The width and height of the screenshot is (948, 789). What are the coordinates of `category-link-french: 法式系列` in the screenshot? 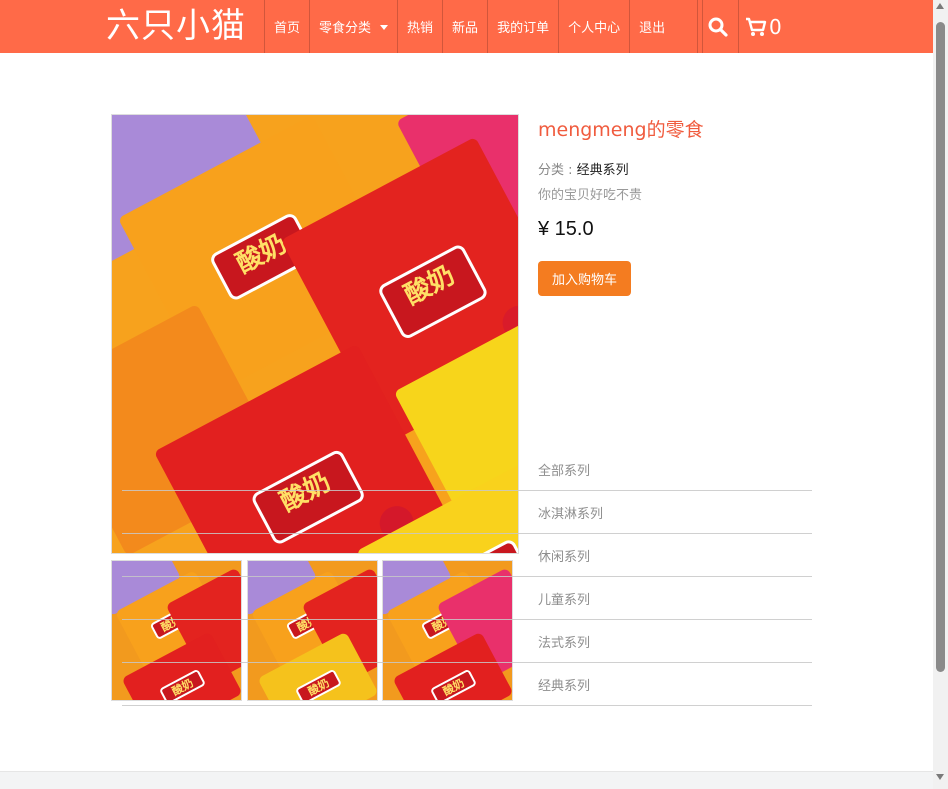 It's located at (564, 641).